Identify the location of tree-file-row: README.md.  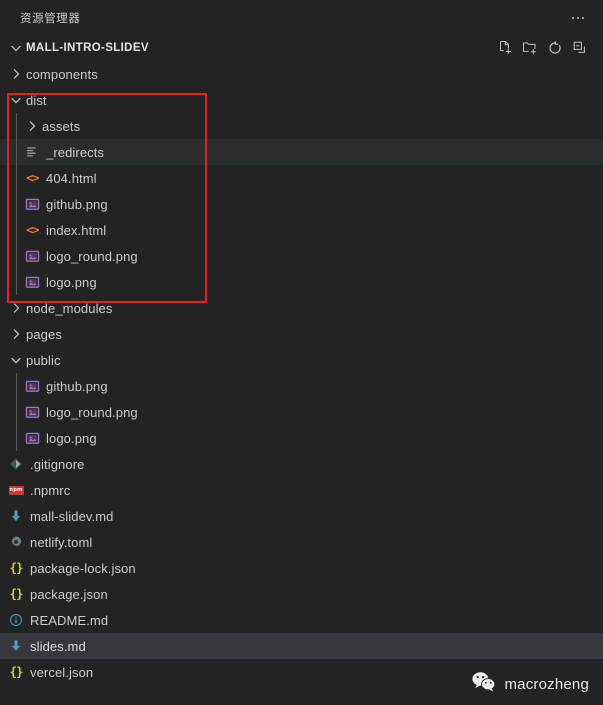
(301, 620).